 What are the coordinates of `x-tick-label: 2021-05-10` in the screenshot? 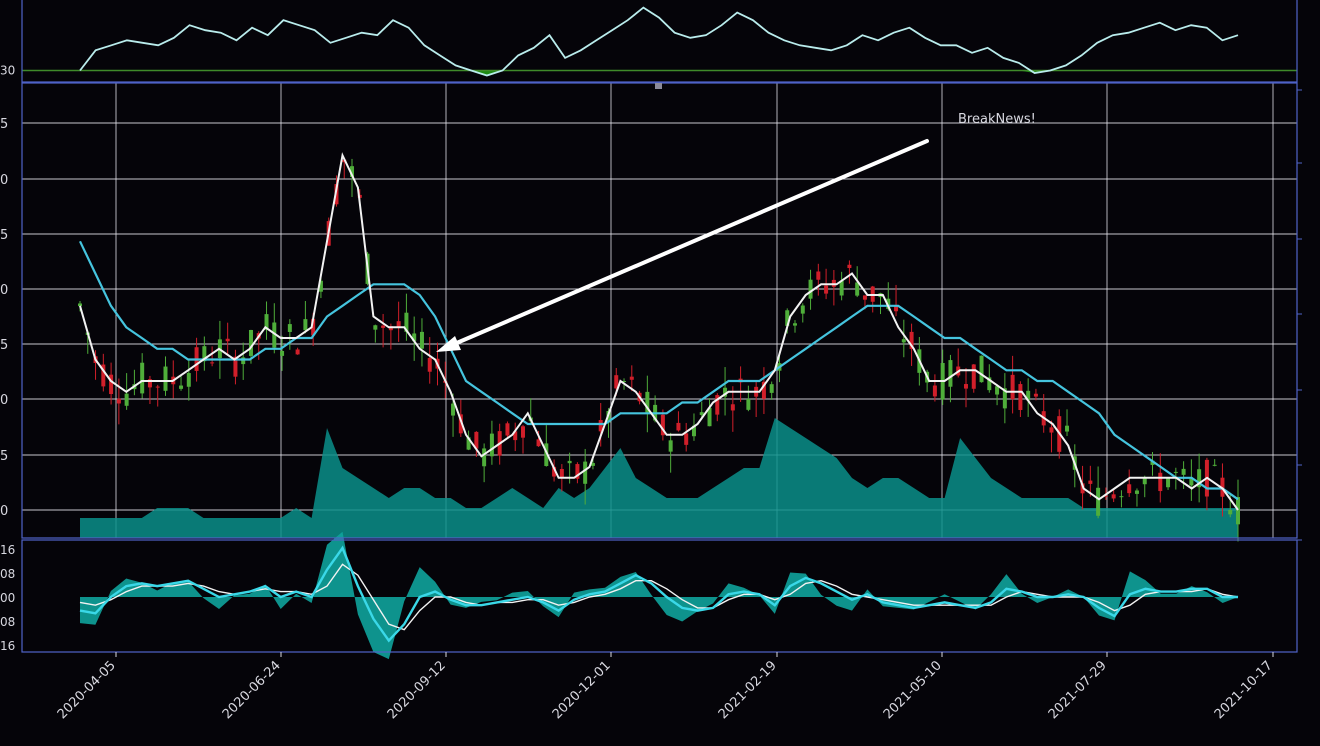 It's located at (913, 690).